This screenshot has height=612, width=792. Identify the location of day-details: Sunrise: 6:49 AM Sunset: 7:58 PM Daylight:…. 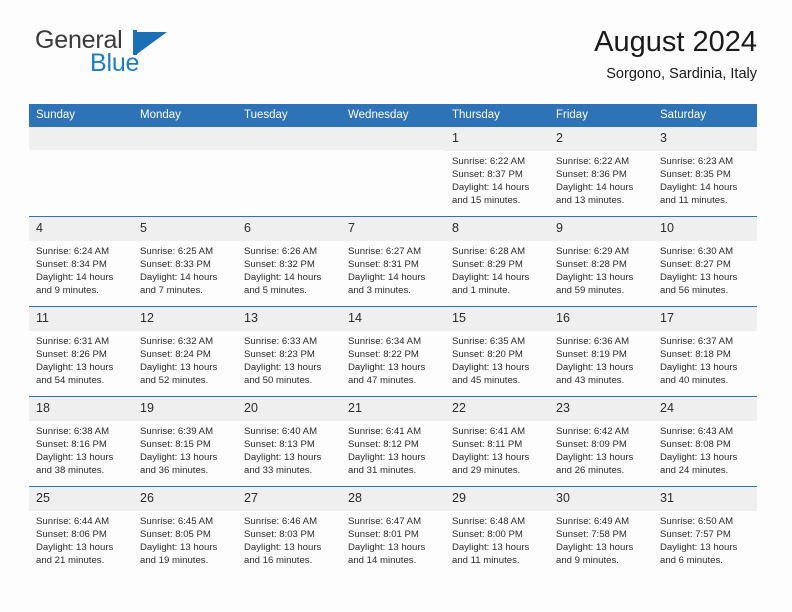
(601, 539).